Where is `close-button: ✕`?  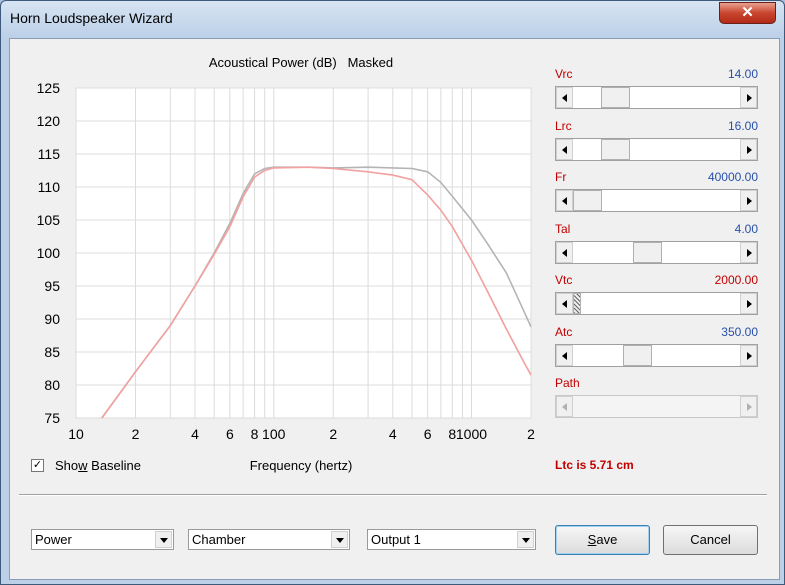 close-button: ✕ is located at coordinates (747, 13).